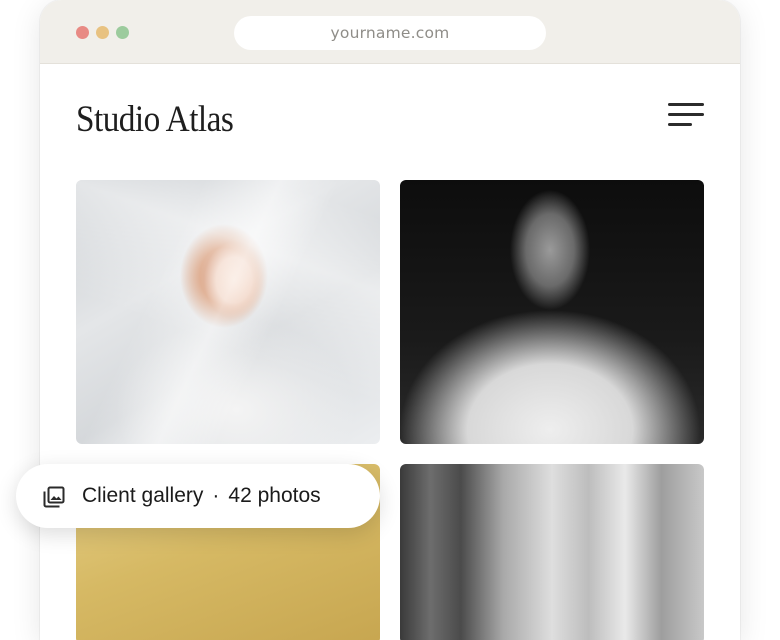  Describe the element at coordinates (155, 119) in the screenshot. I see `site-title: Studio Atlas` at that location.